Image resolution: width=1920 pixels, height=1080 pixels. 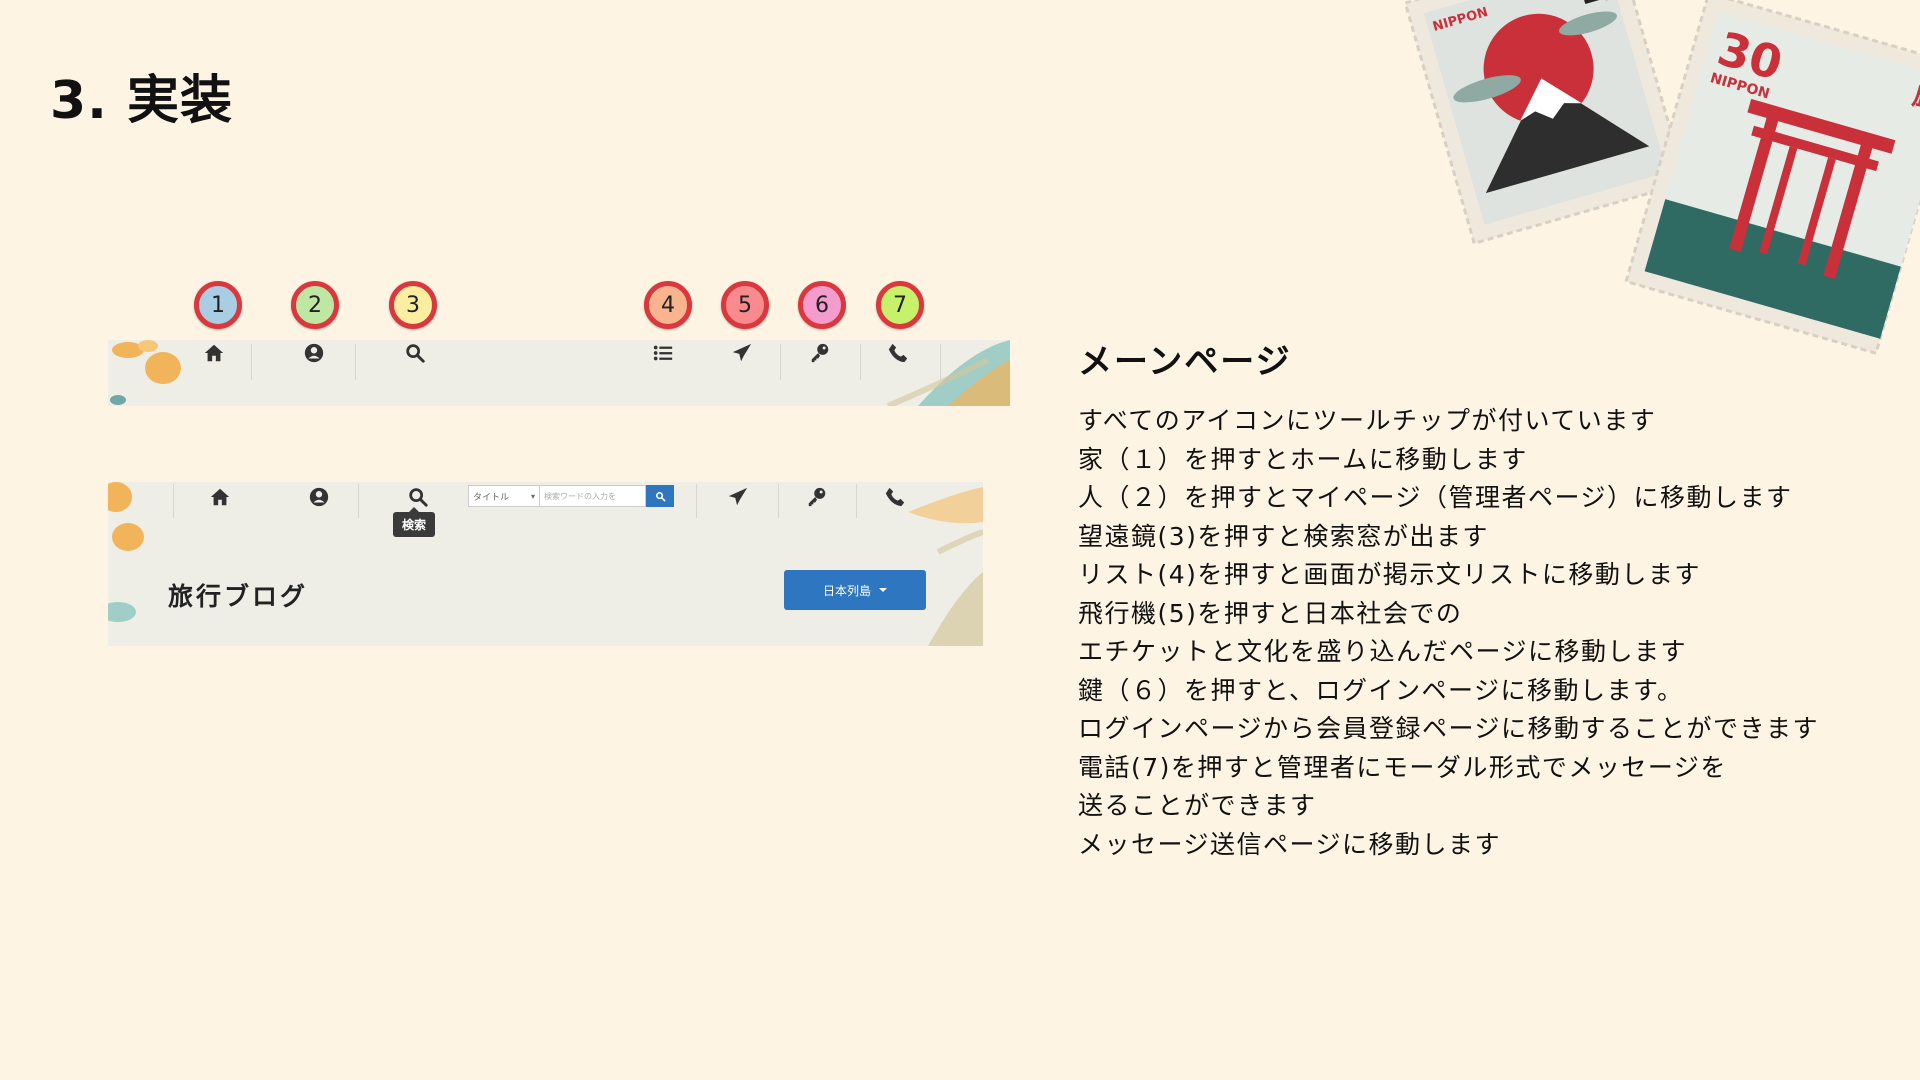 What do you see at coordinates (1303, 459) in the screenshot?
I see `description-line: 家（１）を押すとホームに移動します` at bounding box center [1303, 459].